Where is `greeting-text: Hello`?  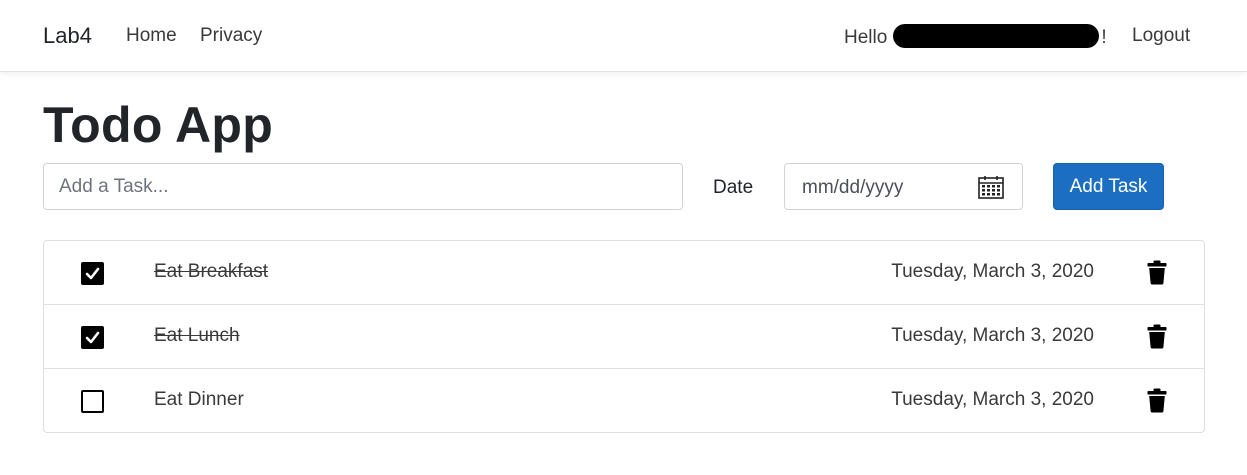
greeting-text: Hello is located at coordinates (866, 37).